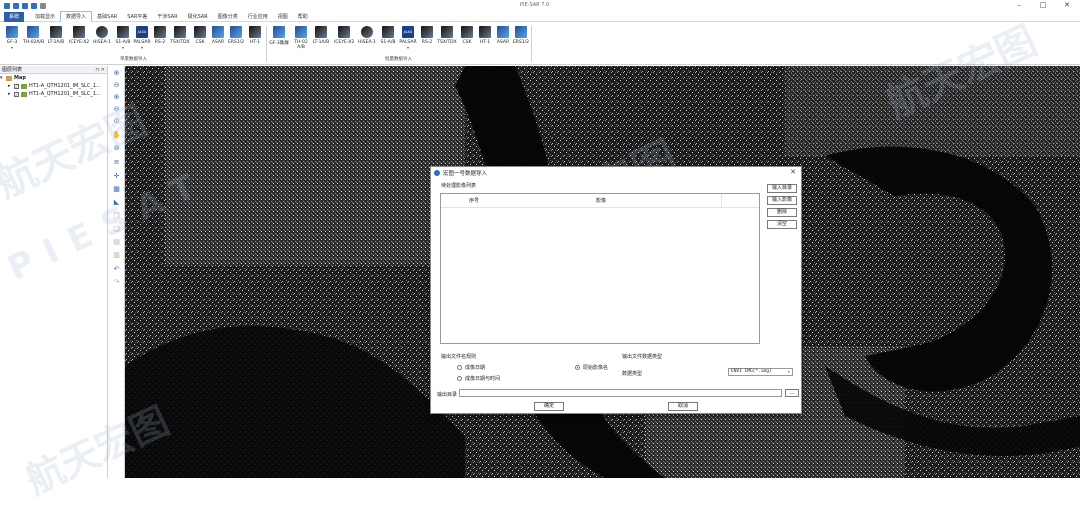 This screenshot has height=505, width=1080. I want to click on delete-icon: ▥, so click(116, 255).